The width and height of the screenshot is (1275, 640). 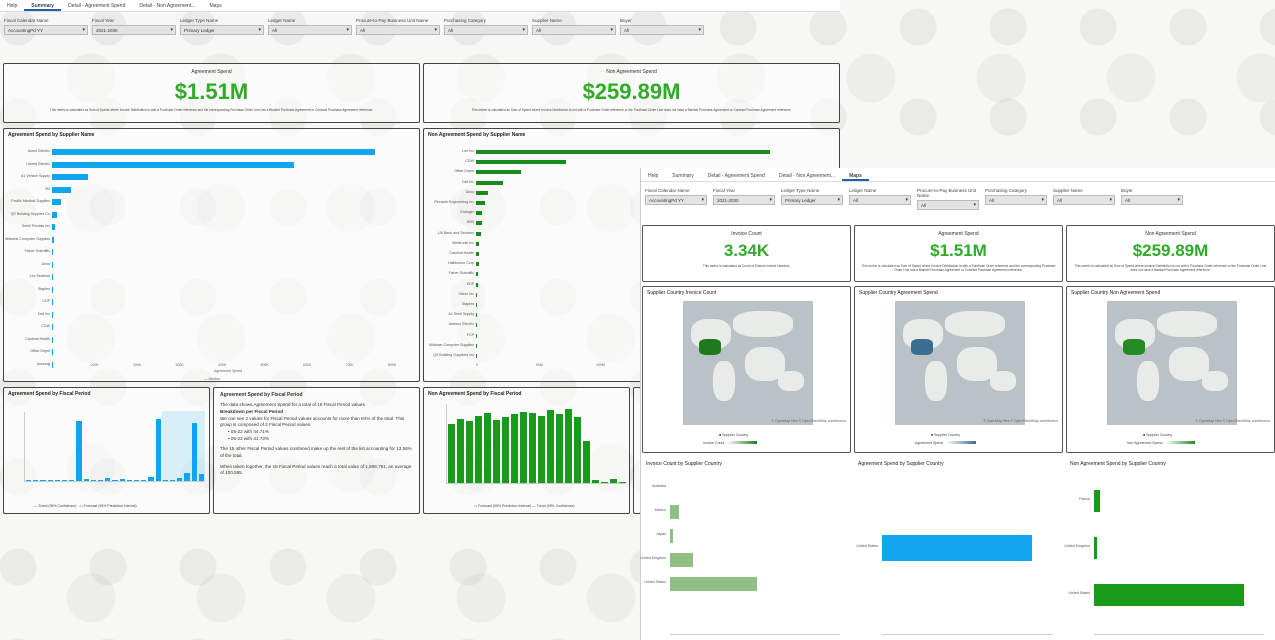 I want to click on tab-2: Detail - Agreement Spend, so click(x=96, y=5).